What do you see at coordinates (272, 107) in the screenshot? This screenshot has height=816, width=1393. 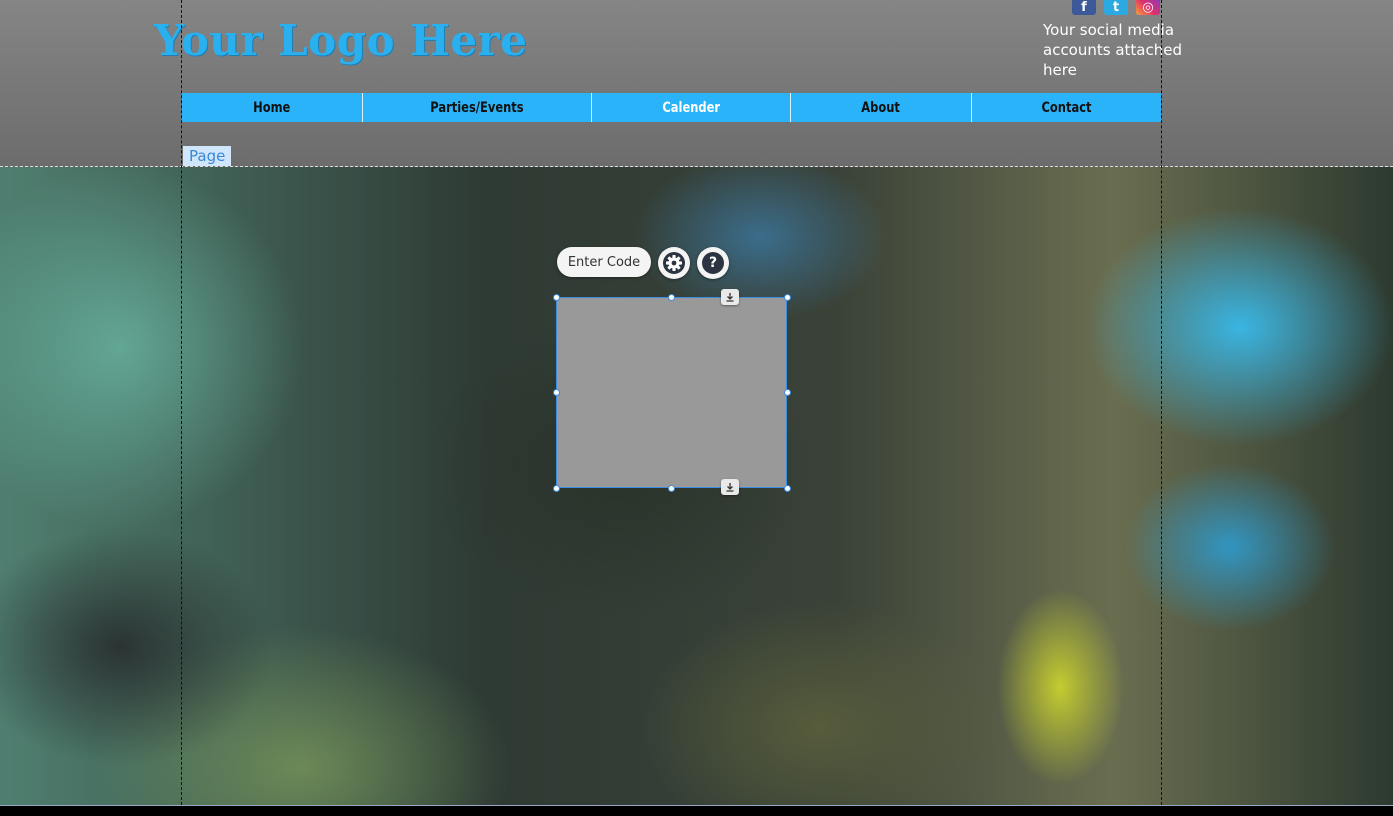 I see `nav-item-home: Home` at bounding box center [272, 107].